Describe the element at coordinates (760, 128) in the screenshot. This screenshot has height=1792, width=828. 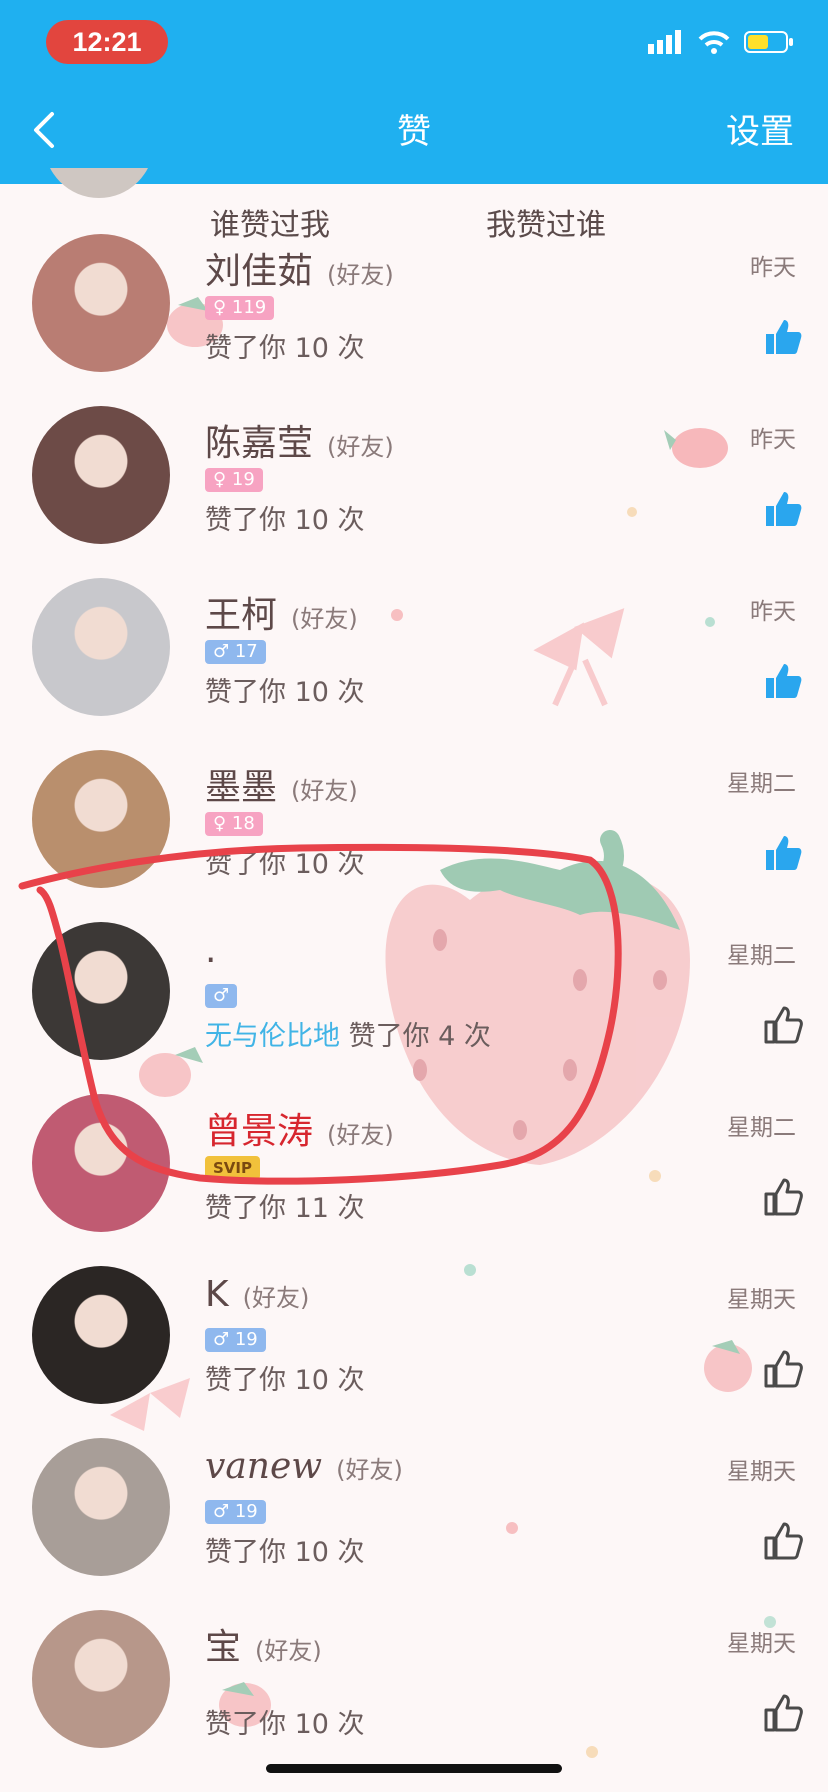
I see `settings-button: 设置` at that location.